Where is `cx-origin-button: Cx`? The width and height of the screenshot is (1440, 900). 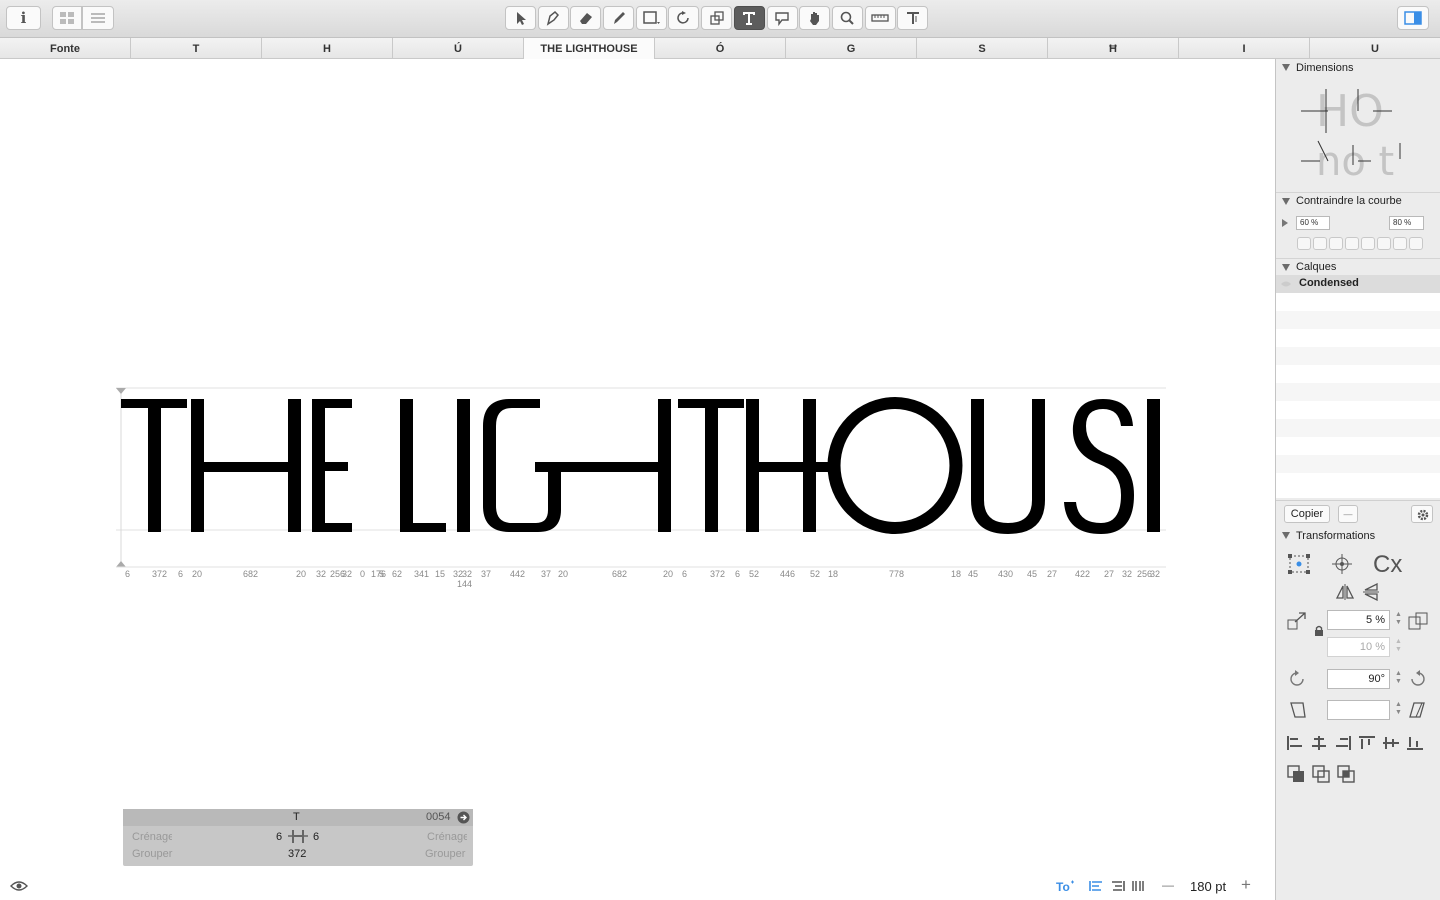 cx-origin-button: Cx is located at coordinates (1387, 565).